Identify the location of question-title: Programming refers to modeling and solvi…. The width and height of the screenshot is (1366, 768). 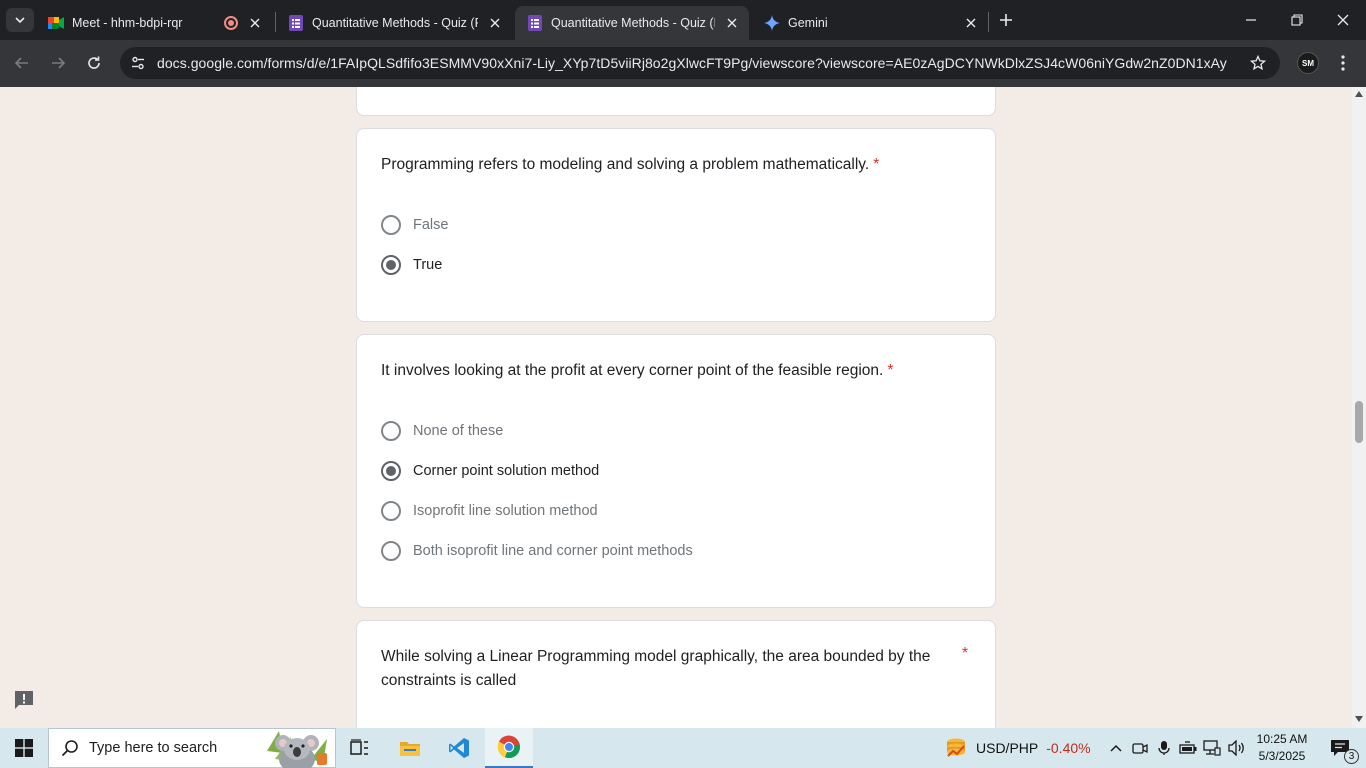
(630, 164).